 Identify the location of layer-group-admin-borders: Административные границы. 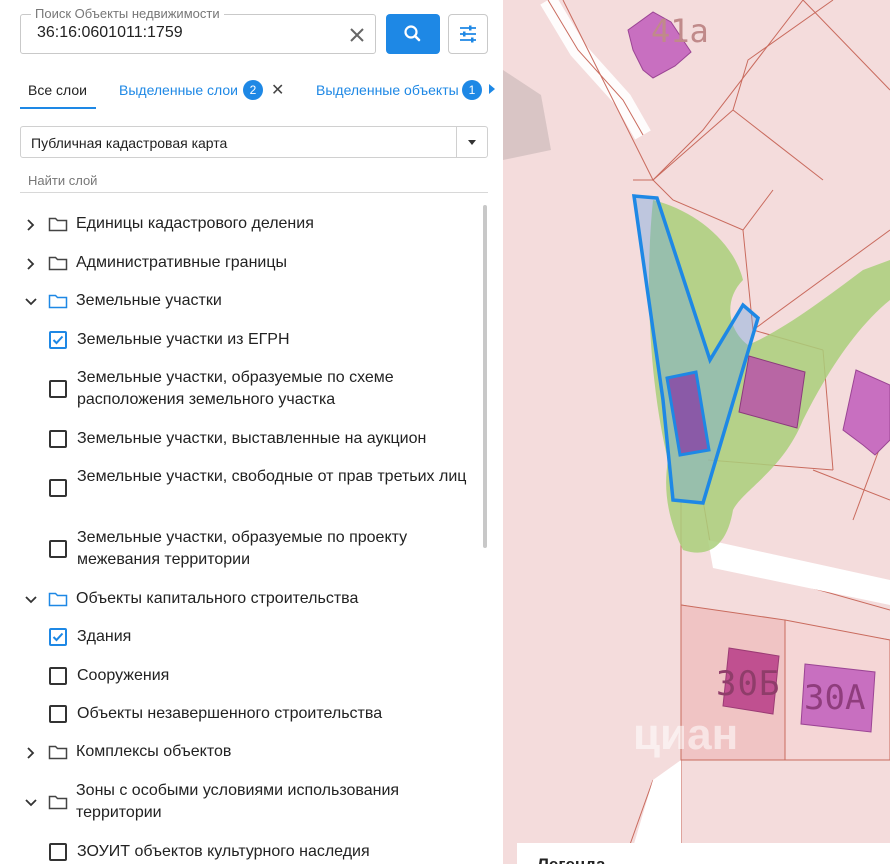
(240, 263).